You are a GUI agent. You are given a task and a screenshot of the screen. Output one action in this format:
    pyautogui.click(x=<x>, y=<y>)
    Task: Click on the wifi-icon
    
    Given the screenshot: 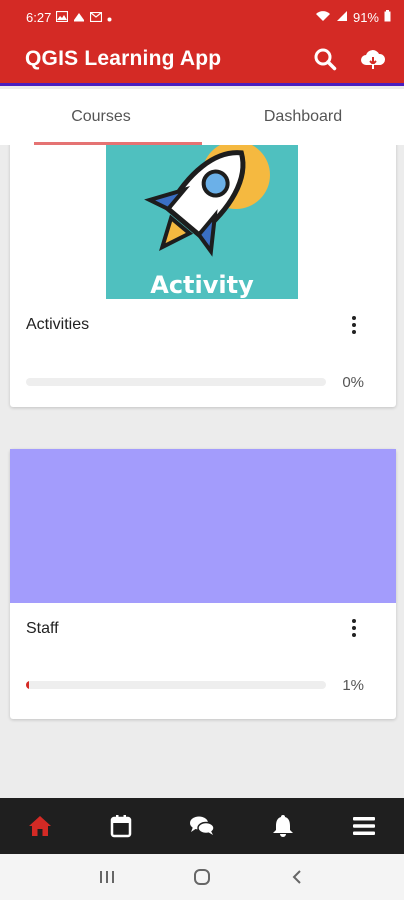 What is the action you would take?
    pyautogui.click(x=323, y=17)
    